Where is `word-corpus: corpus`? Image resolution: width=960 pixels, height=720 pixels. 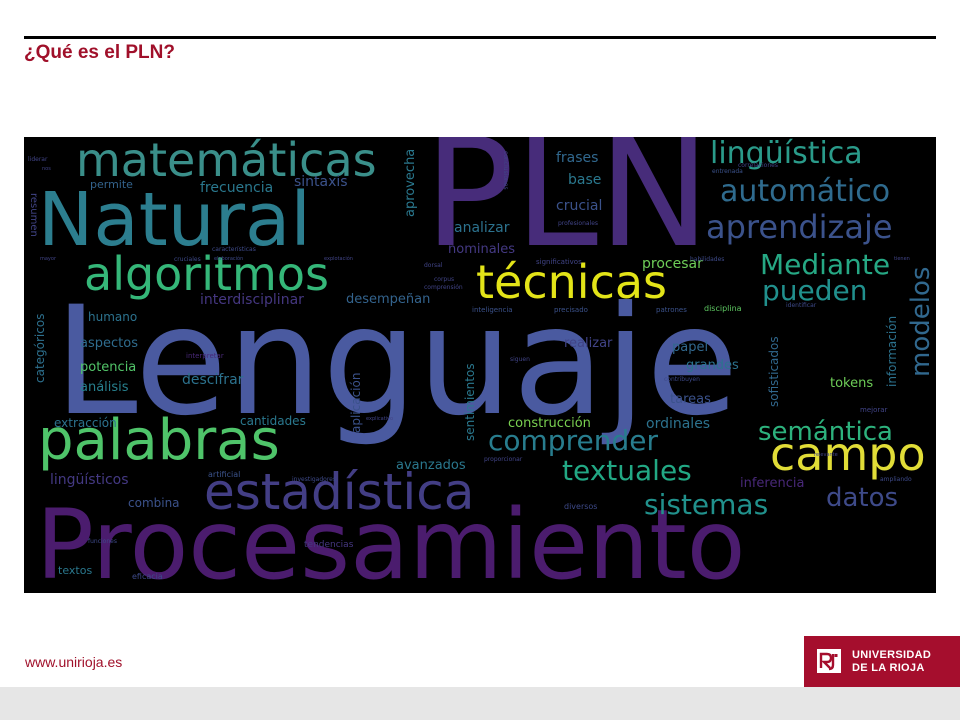 word-corpus: corpus is located at coordinates (444, 279).